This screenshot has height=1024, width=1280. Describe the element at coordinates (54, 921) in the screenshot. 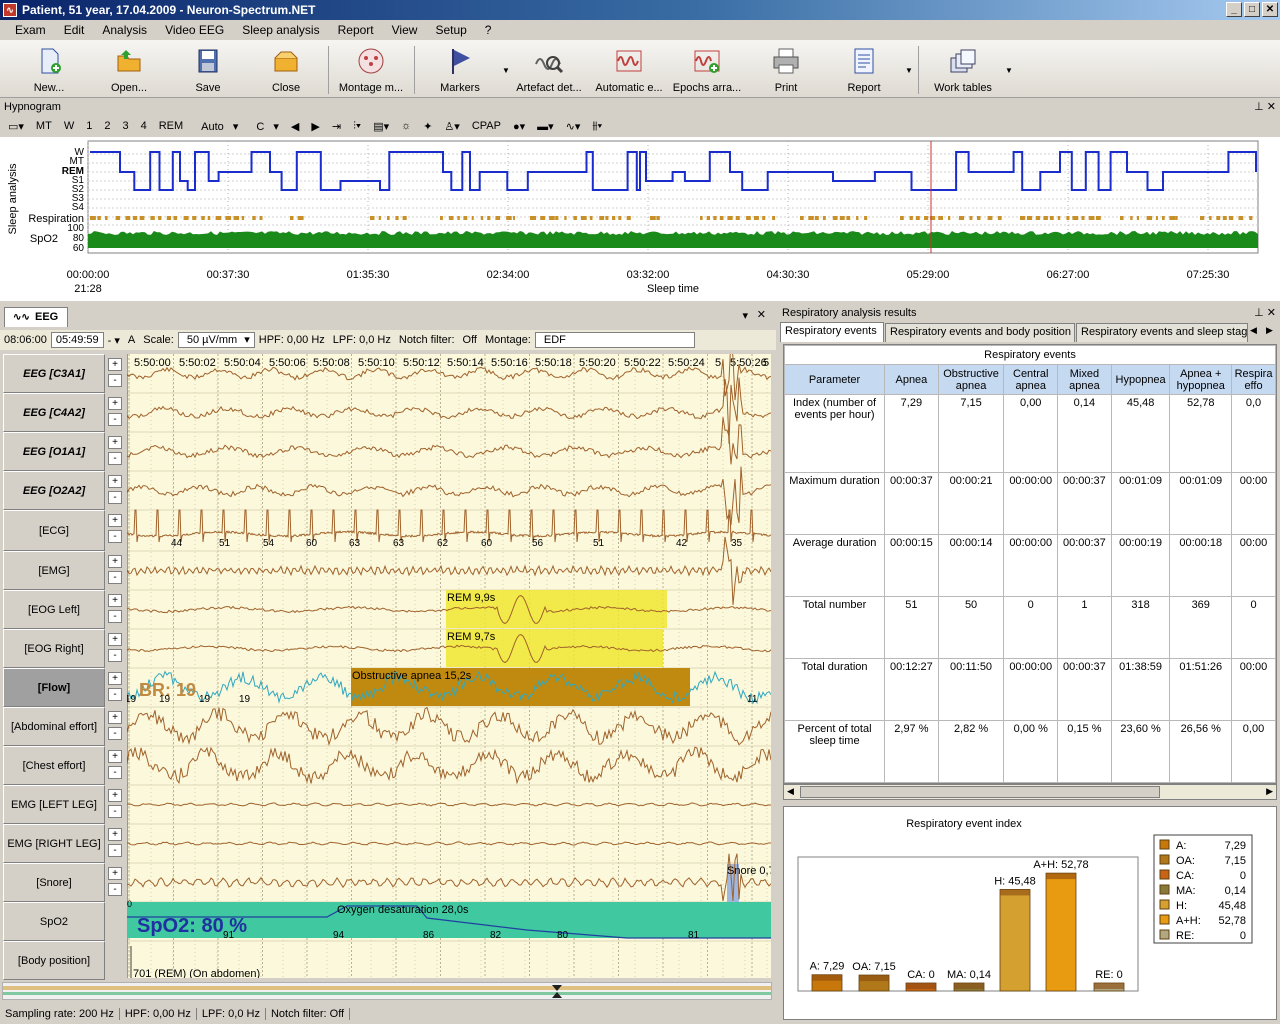

I see `channel-label: SpO2` at that location.